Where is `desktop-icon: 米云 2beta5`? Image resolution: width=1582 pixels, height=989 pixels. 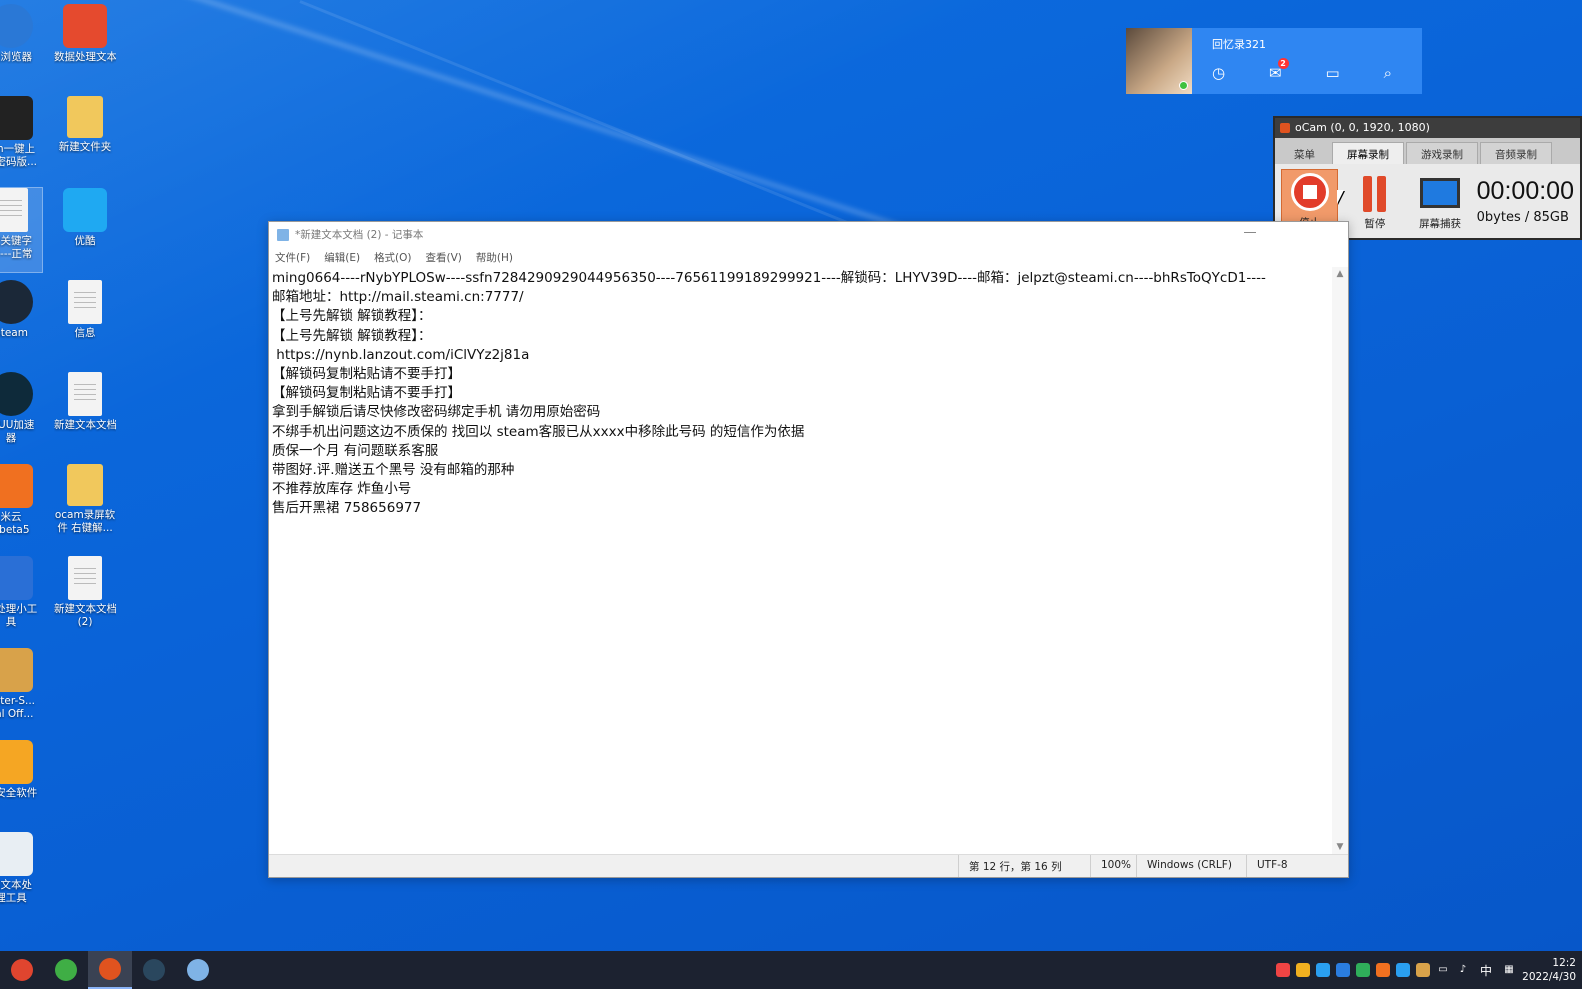 desktop-icon: 米云 2beta5 is located at coordinates (21, 506).